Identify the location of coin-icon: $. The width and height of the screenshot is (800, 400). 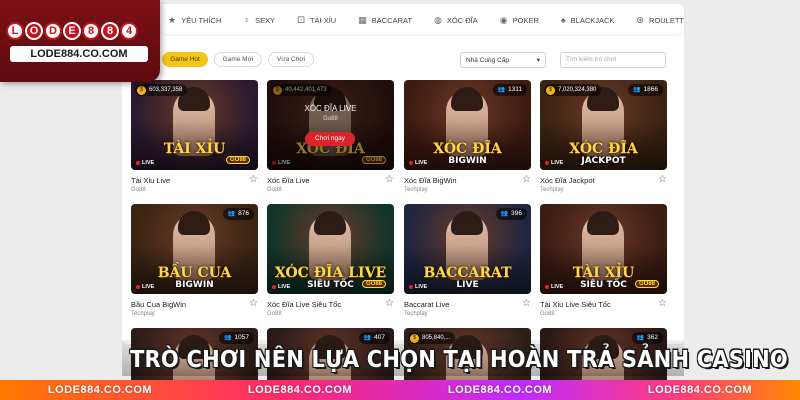
(141, 90).